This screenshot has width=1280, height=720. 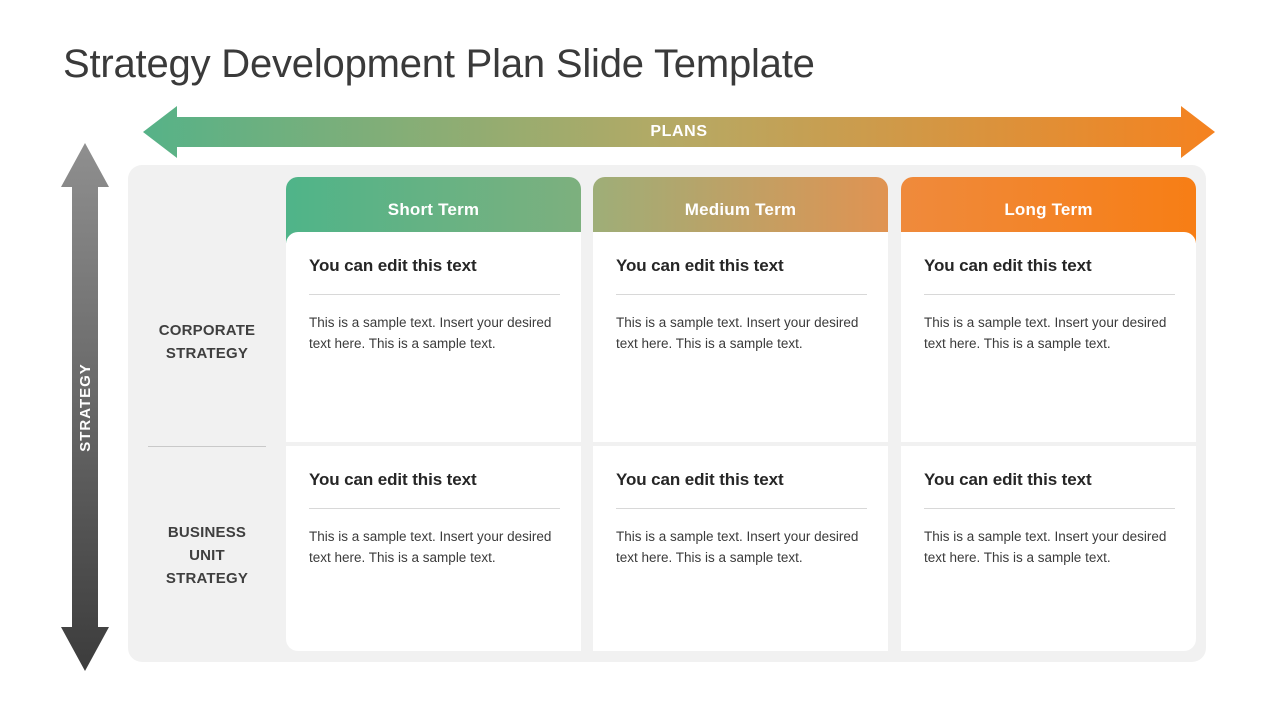 I want to click on row-label-divider, so click(x=207, y=446).